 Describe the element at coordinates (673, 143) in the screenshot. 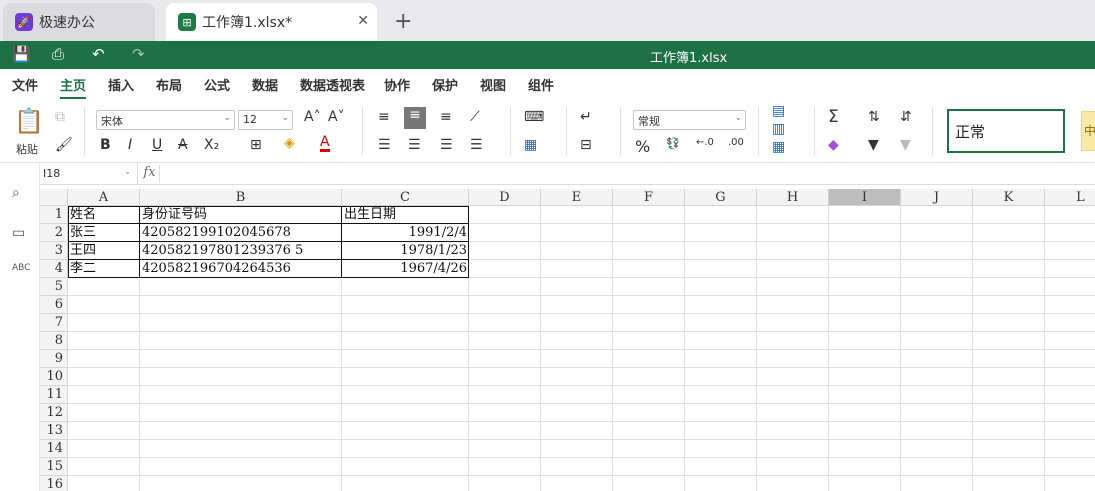

I see `currency-icon: 💱` at that location.